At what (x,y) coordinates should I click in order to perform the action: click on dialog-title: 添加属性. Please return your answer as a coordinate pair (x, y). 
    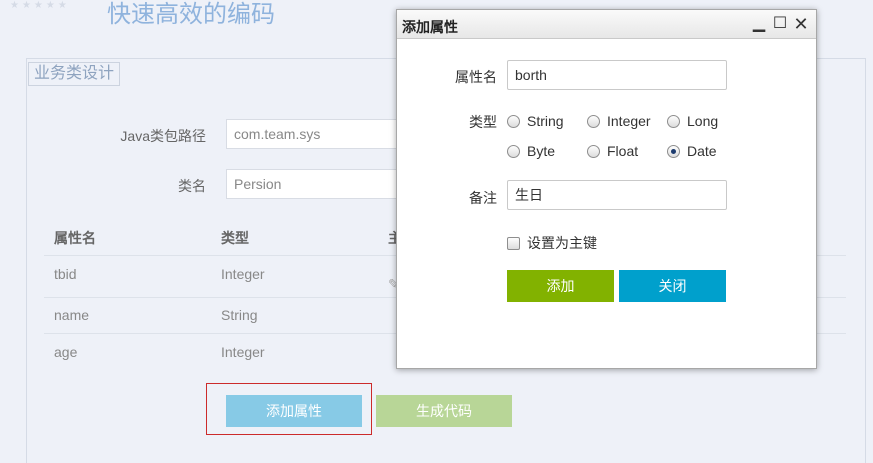
    Looking at the image, I should click on (430, 27).